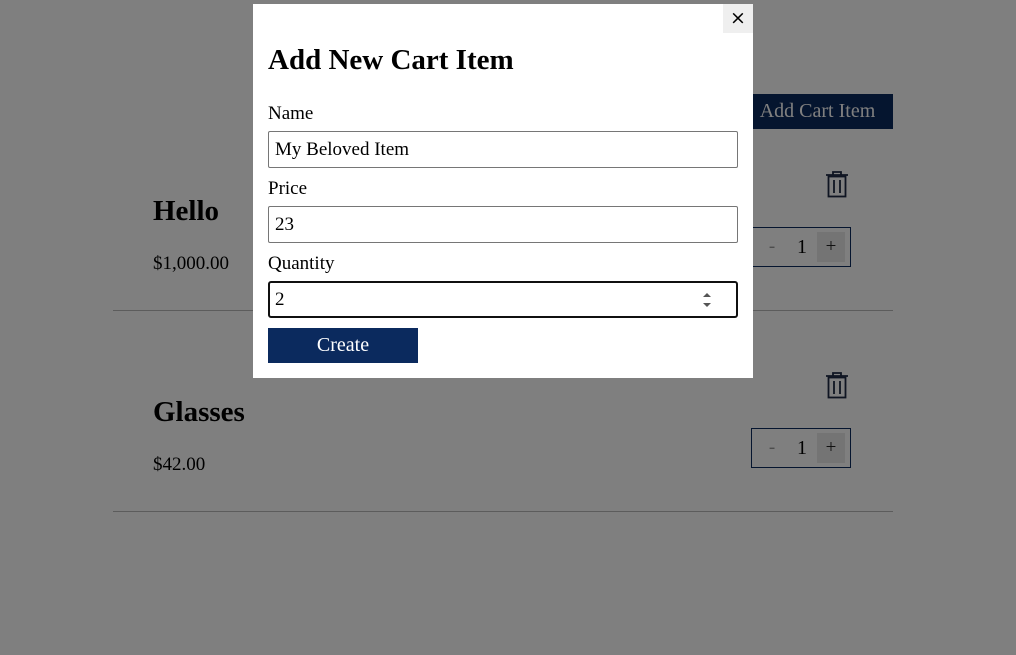 The height and width of the screenshot is (655, 1016). What do you see at coordinates (301, 263) in the screenshot?
I see `quantity-label: Quantity` at bounding box center [301, 263].